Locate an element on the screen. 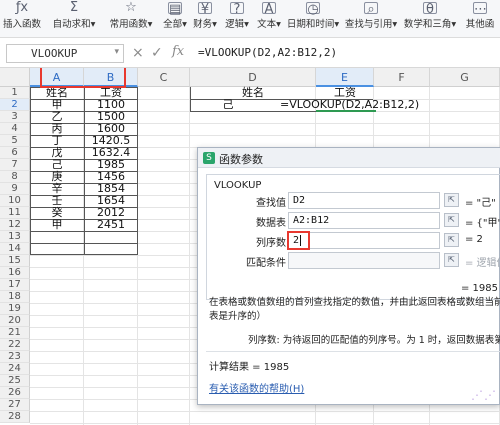  chevron-down-icon: ▾ is located at coordinates (116, 52).